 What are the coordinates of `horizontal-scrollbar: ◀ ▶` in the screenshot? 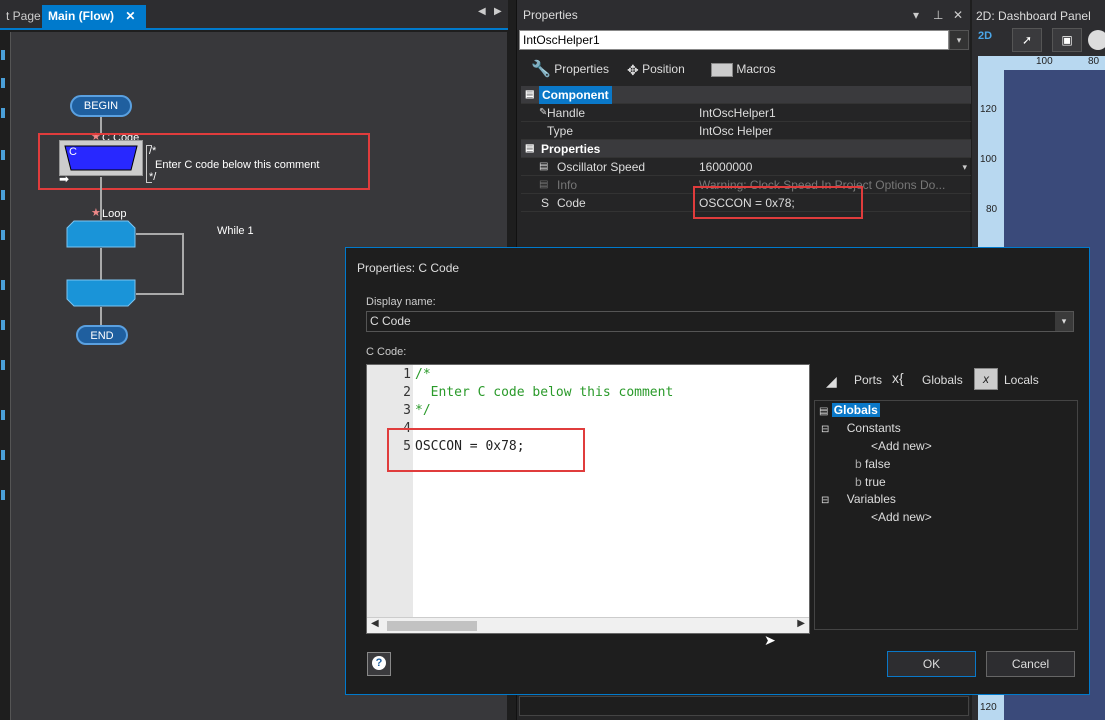 It's located at (588, 625).